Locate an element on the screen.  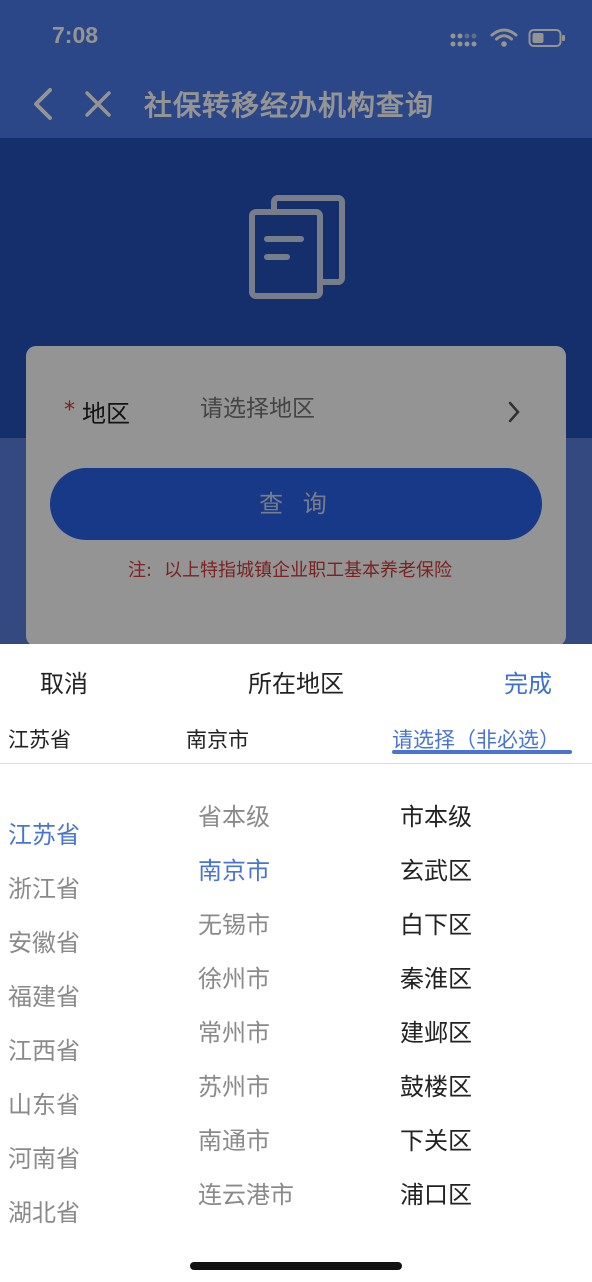
city-item: 连云港市 is located at coordinates (246, 1195).